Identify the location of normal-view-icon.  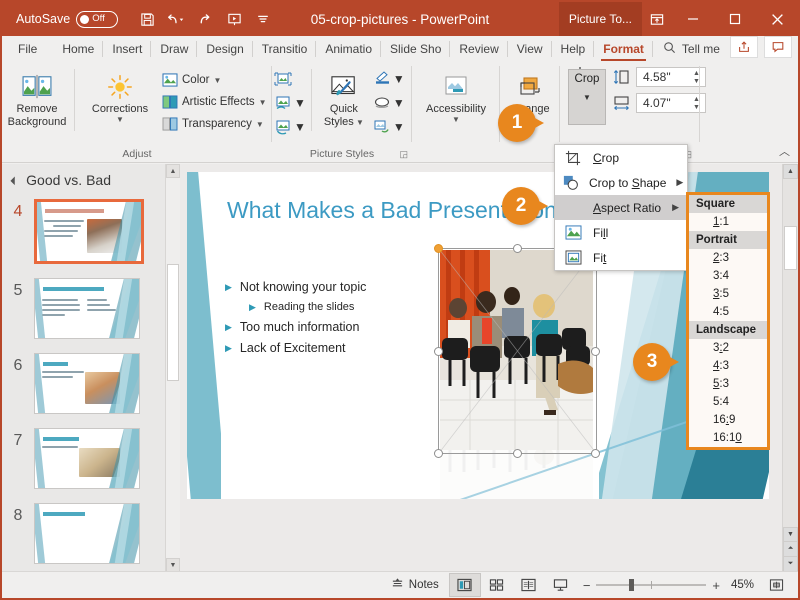
(464, 585).